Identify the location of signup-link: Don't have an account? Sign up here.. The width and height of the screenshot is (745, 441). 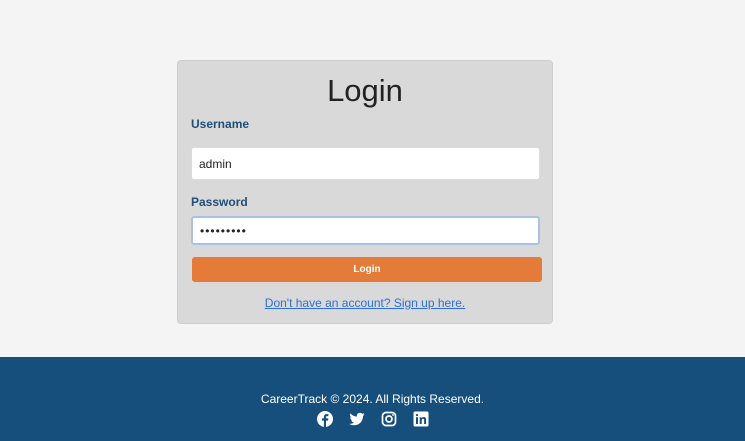
(365, 303).